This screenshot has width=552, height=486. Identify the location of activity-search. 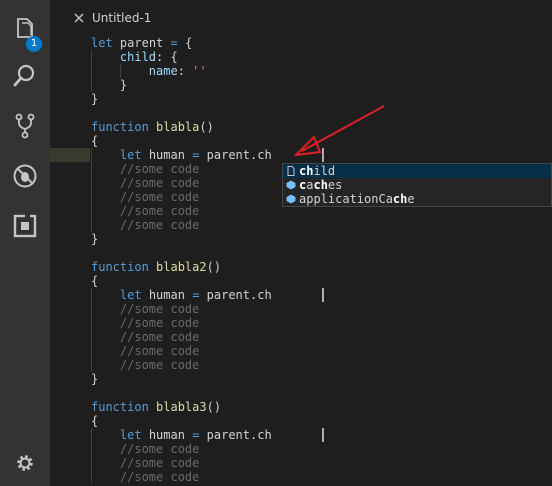
(25, 76).